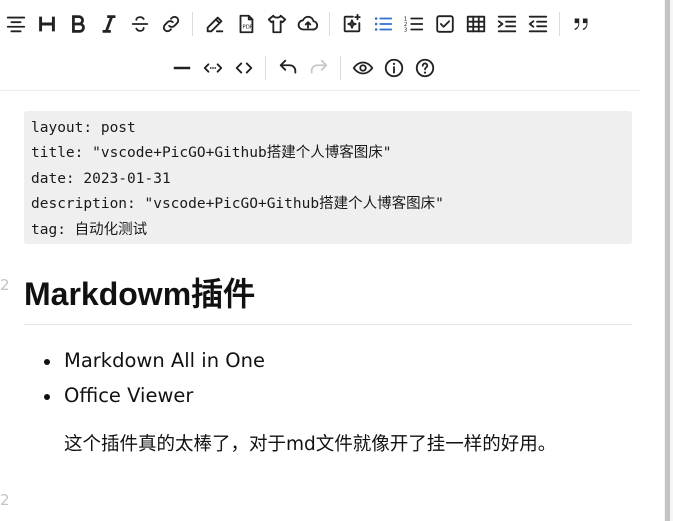  I want to click on numbered-list-icon: 123, so click(413, 24).